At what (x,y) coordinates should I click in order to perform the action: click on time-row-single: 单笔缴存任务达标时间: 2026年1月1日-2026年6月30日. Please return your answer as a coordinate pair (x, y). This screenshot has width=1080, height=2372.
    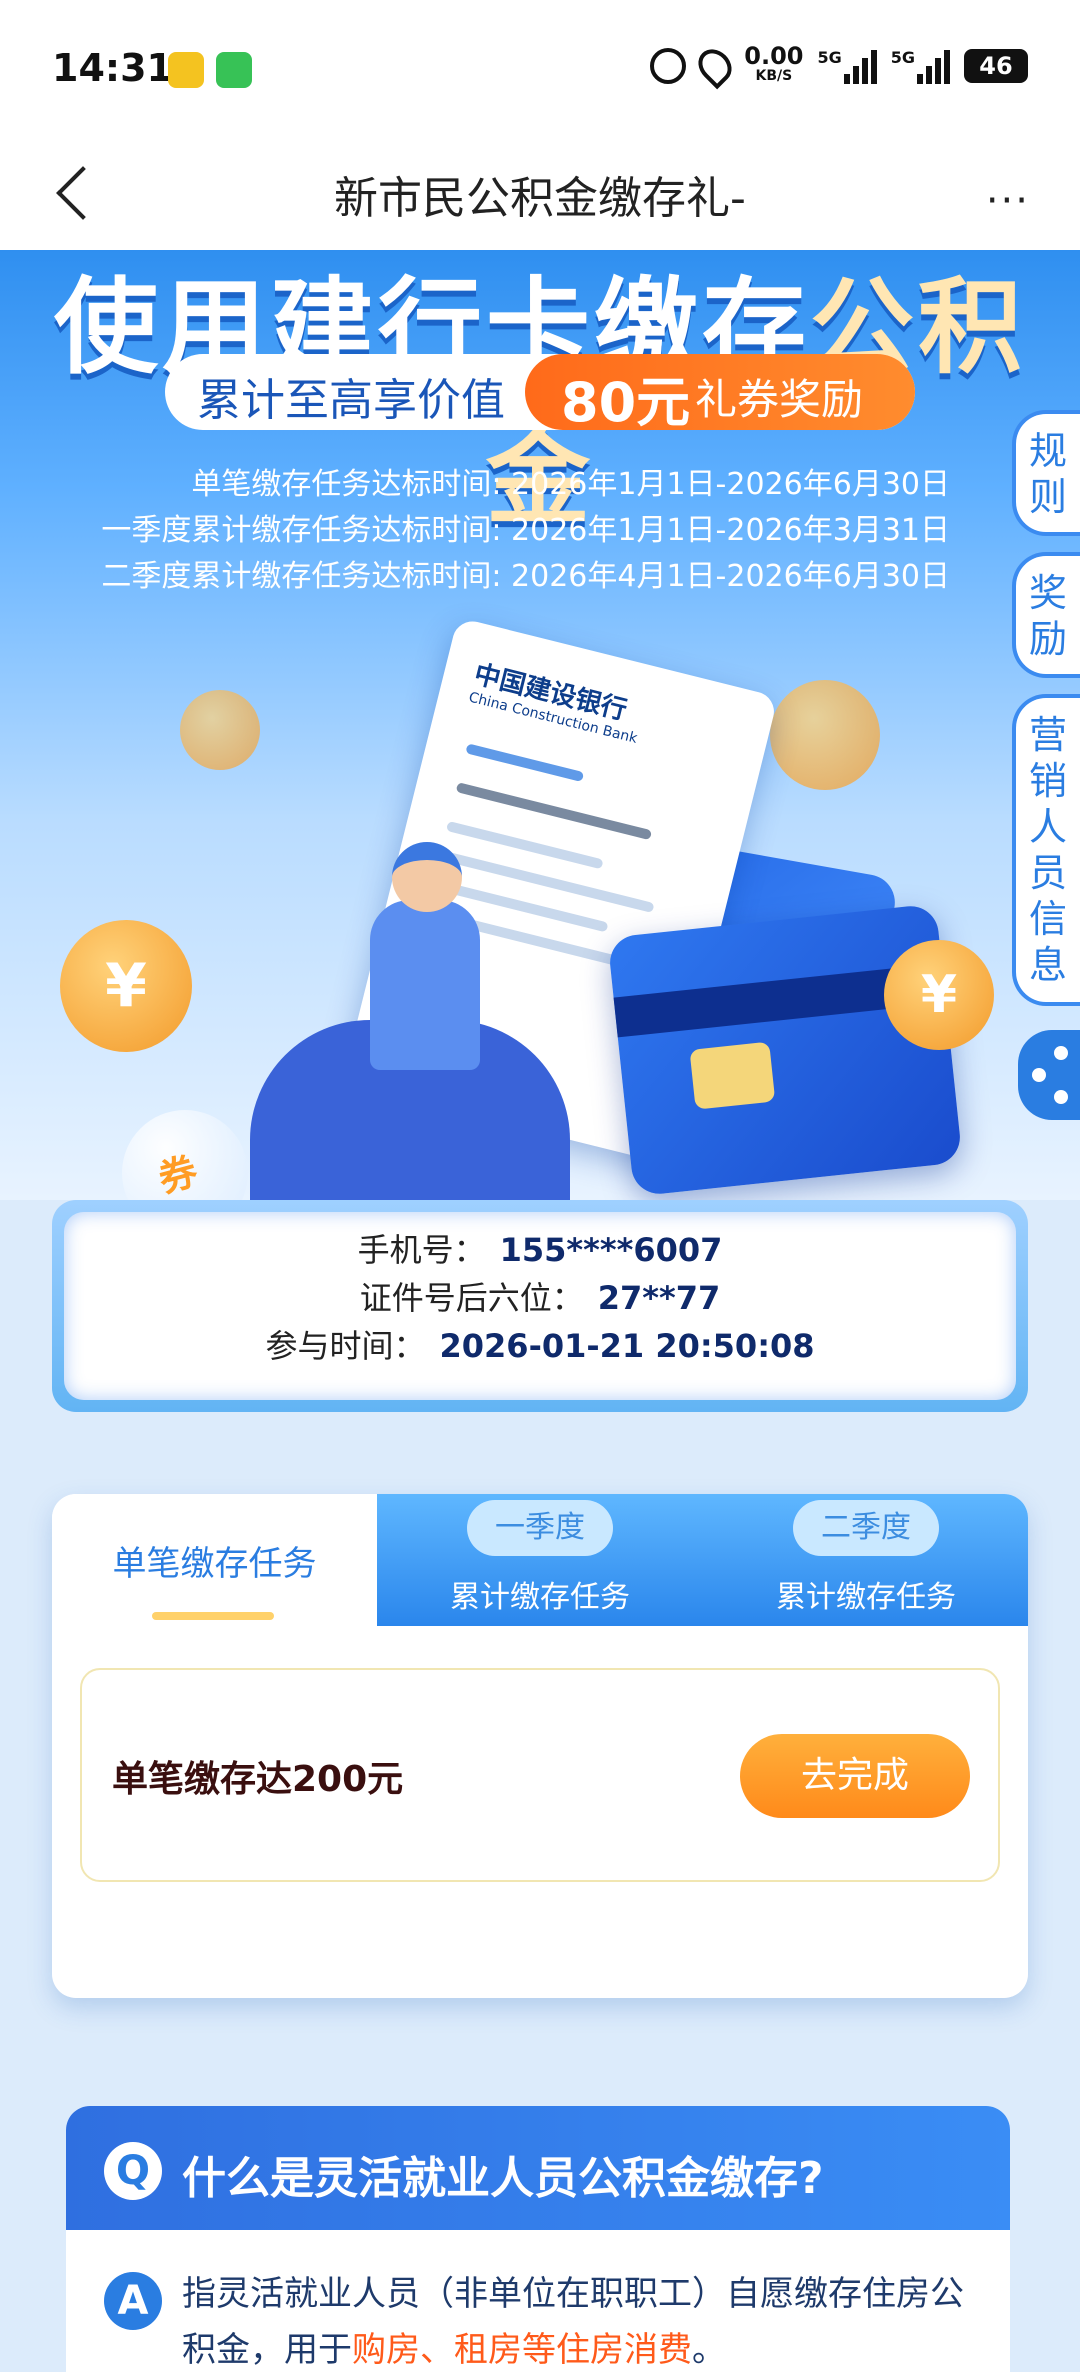
    Looking at the image, I should click on (570, 484).